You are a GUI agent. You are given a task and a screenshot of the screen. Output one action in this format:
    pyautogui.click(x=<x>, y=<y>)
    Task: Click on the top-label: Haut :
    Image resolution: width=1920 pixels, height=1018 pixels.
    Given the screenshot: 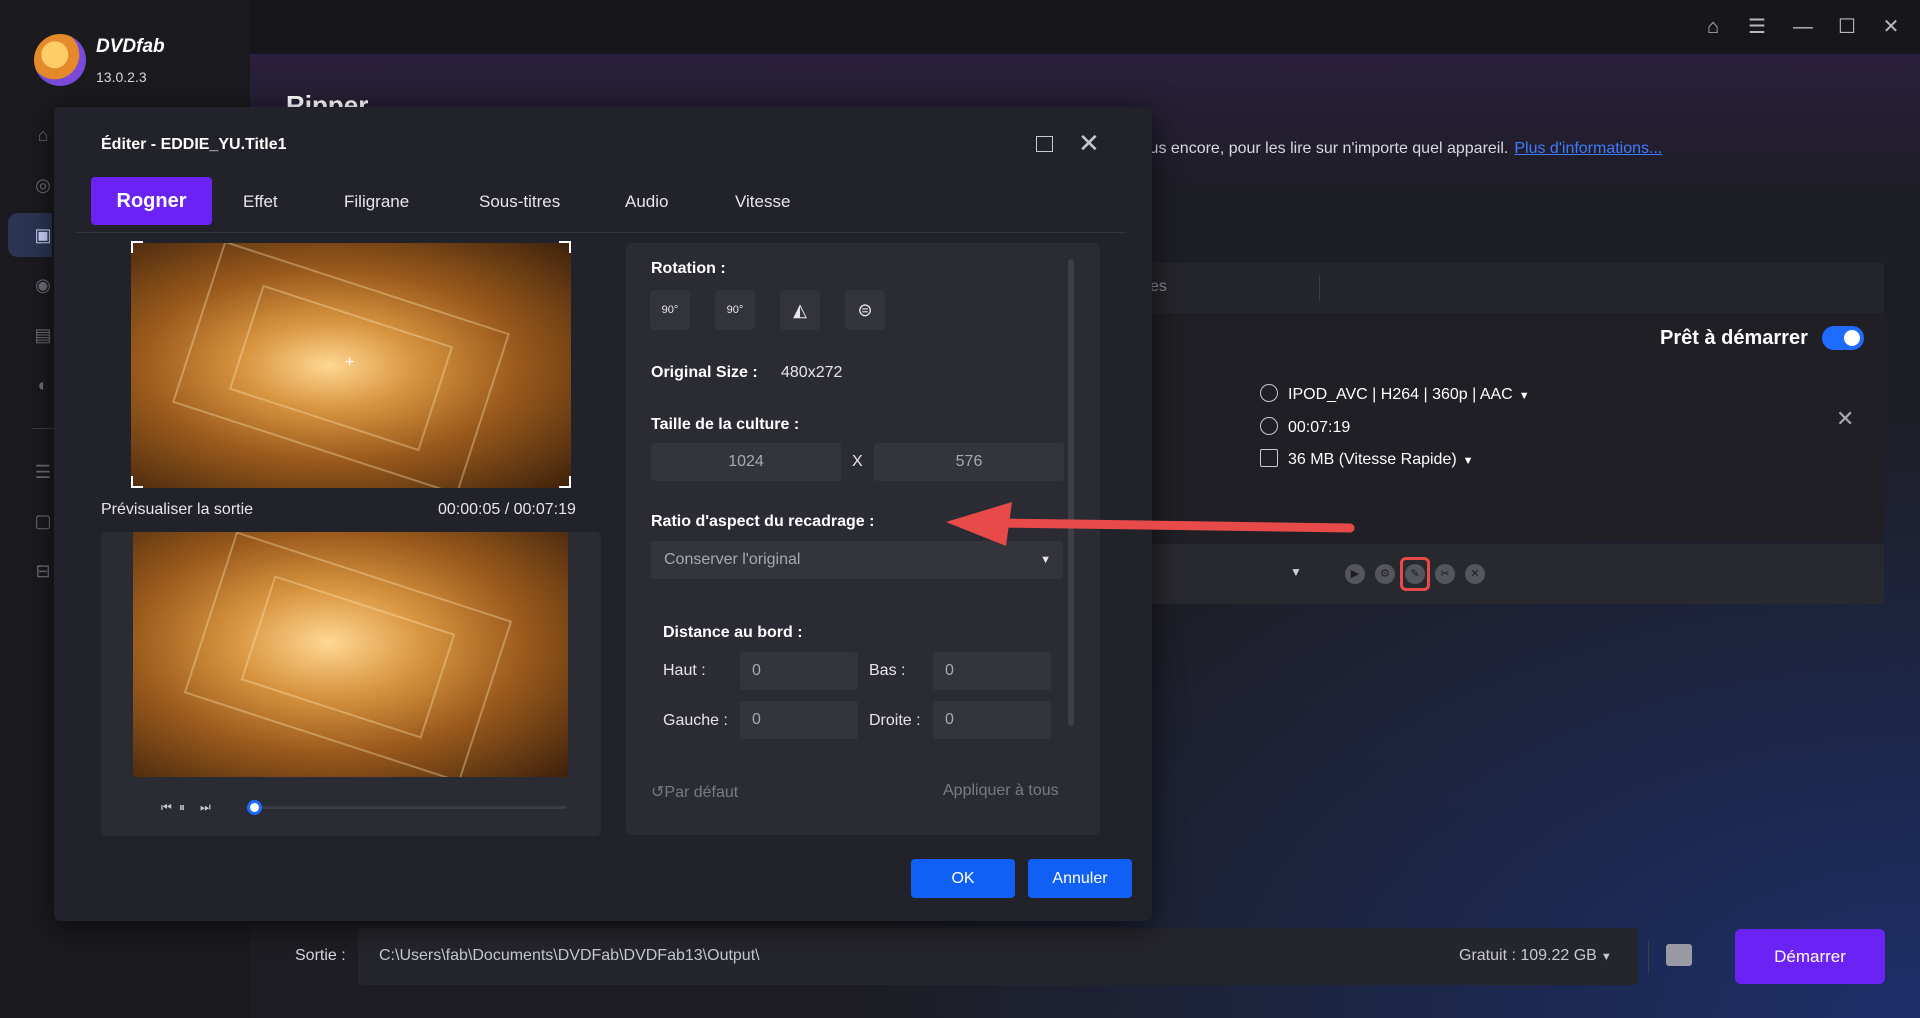 What is the action you would take?
    pyautogui.click(x=684, y=670)
    